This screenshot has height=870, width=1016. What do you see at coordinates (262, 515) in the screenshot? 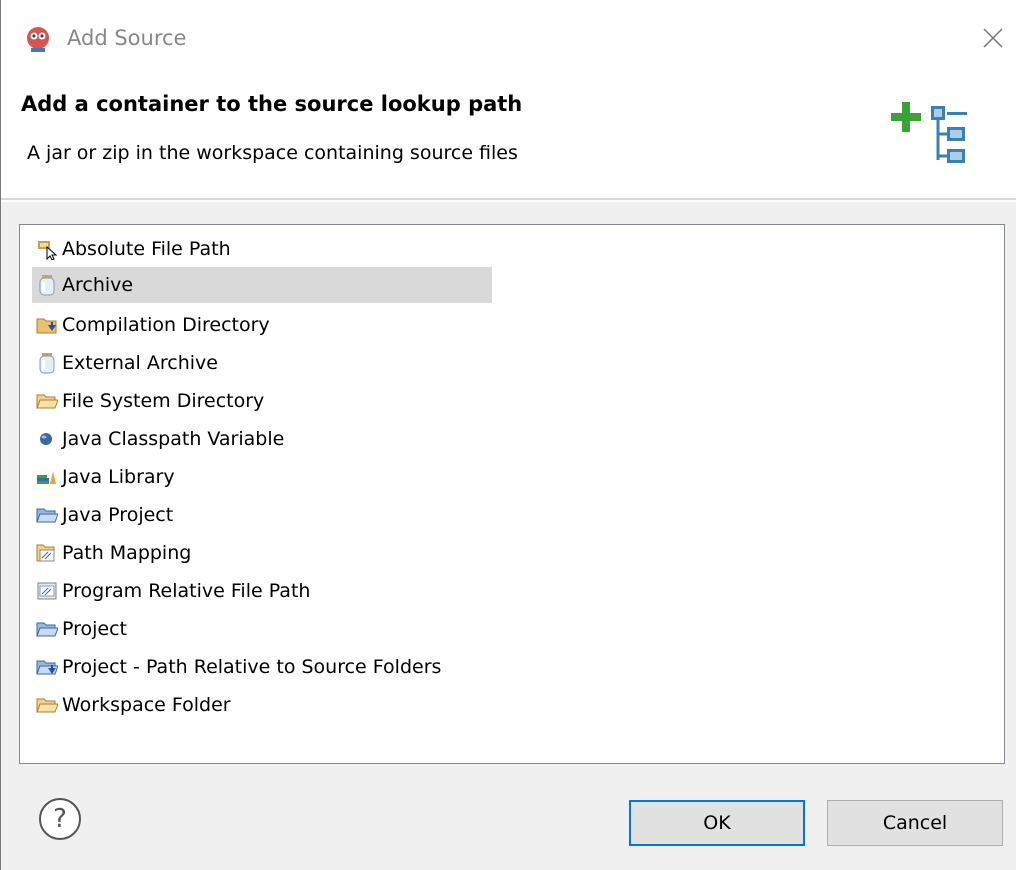
I see `list-item-java-project: Java Project` at bounding box center [262, 515].